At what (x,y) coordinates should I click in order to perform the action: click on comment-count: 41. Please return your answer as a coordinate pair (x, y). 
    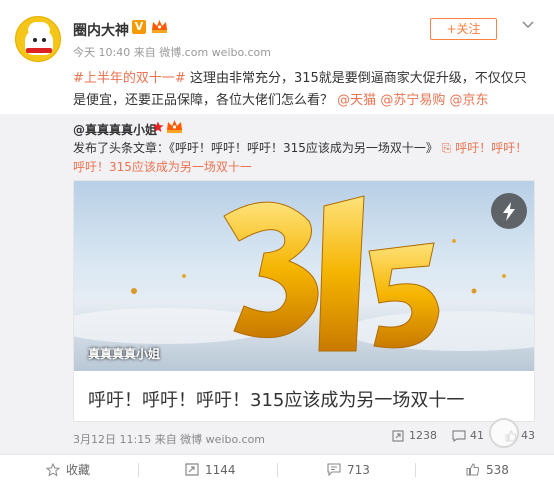
    Looking at the image, I should click on (468, 435).